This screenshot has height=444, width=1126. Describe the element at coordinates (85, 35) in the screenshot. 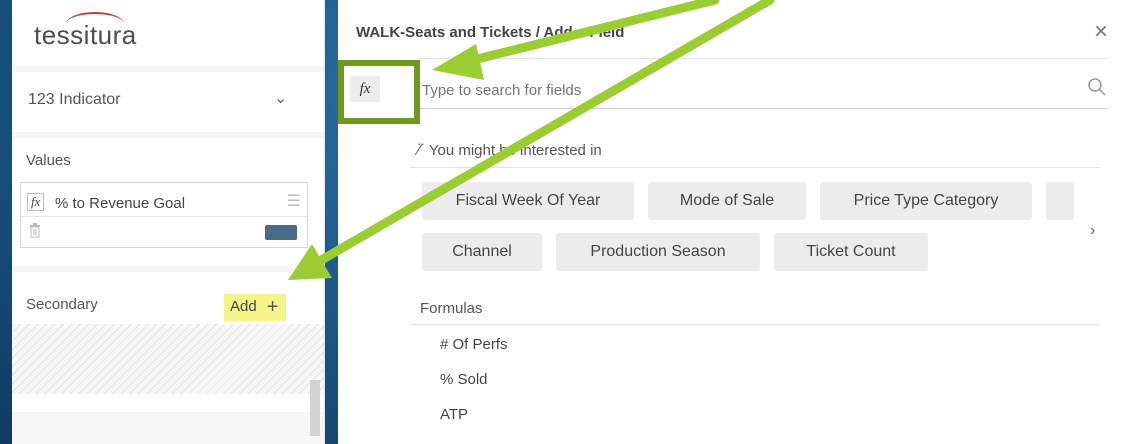

I see `logo-text: tessitura` at that location.